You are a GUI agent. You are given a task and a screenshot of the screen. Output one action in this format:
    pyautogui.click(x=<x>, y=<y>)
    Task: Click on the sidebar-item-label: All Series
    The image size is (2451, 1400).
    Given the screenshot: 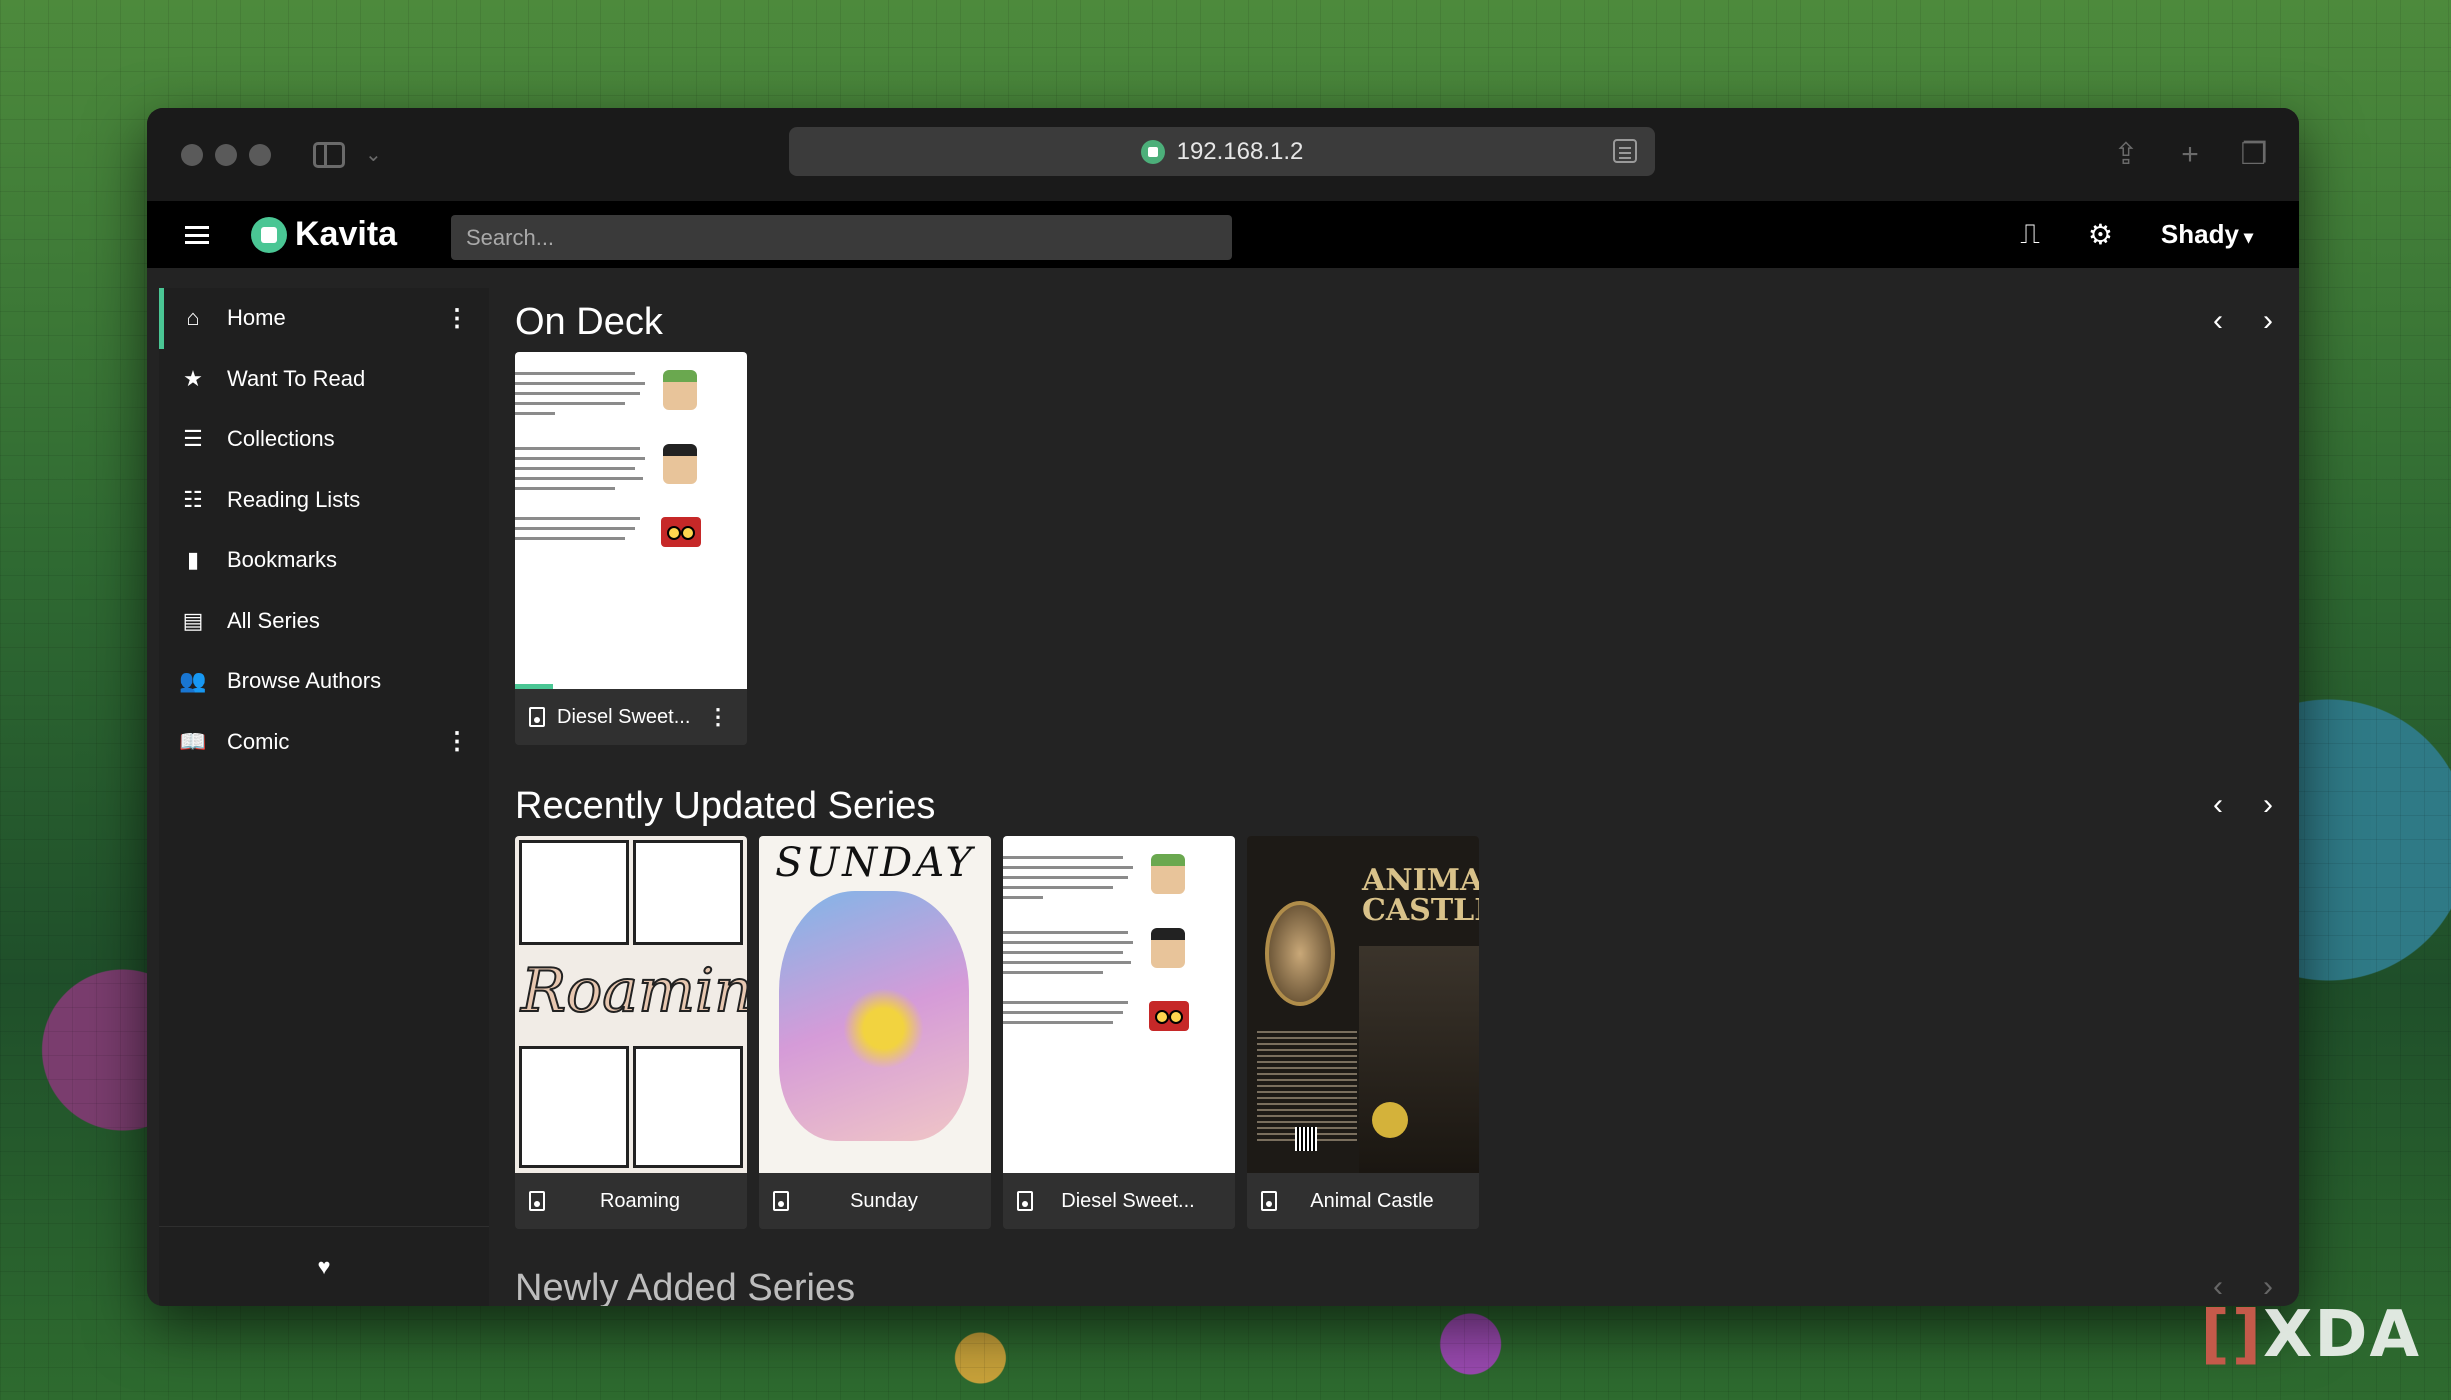 What is the action you would take?
    pyautogui.click(x=273, y=620)
    